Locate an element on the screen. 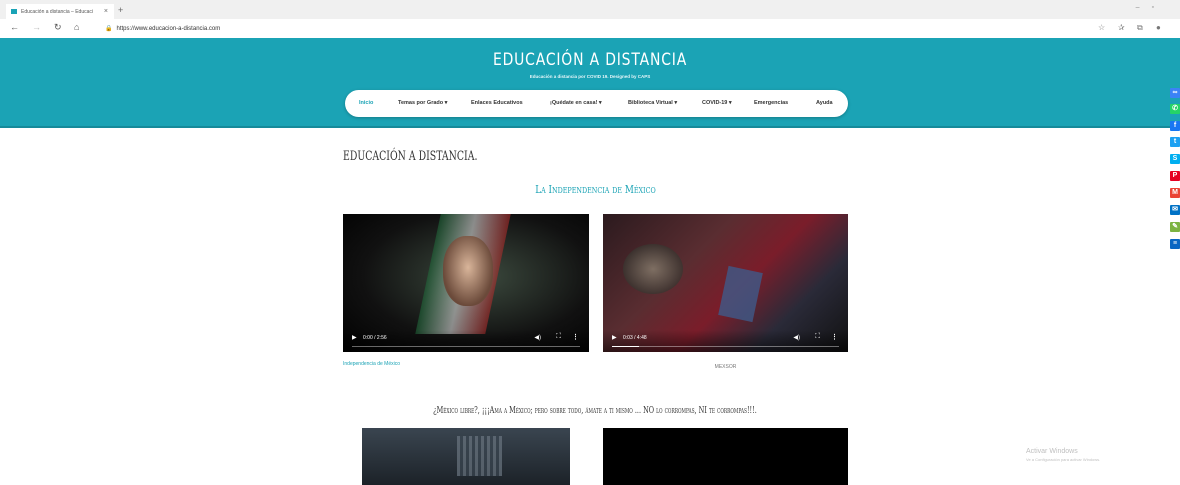  scene-graphic is located at coordinates (479, 456).